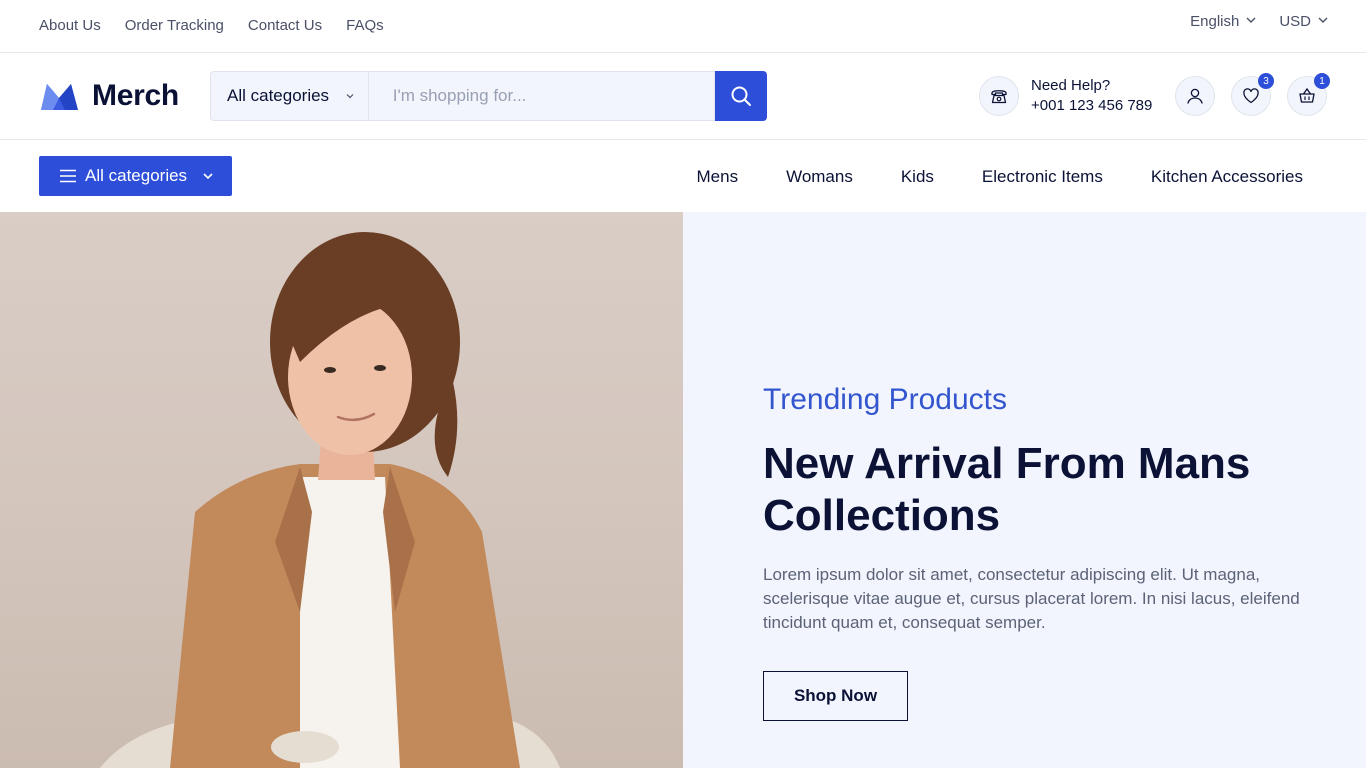 Image resolution: width=1366 pixels, height=768 pixels. What do you see at coordinates (174, 25) in the screenshot?
I see `order-tracking-link: Order Tracking` at bounding box center [174, 25].